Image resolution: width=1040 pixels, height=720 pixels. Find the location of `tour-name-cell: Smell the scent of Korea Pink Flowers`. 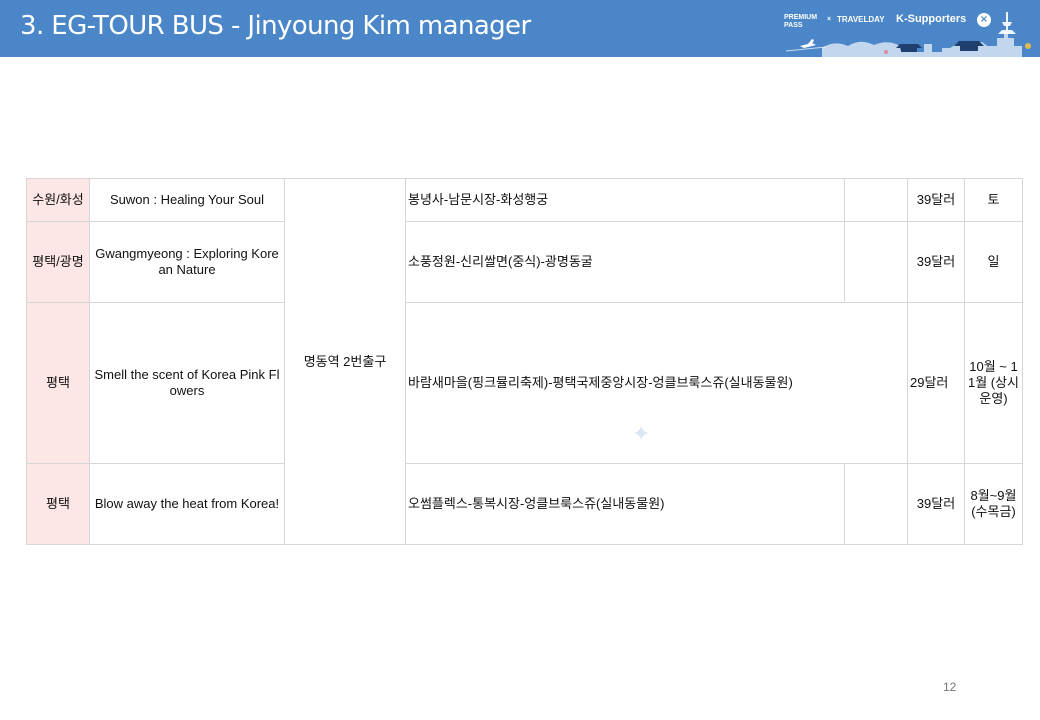

tour-name-cell: Smell the scent of Korea Pink Flowers is located at coordinates (187, 383).